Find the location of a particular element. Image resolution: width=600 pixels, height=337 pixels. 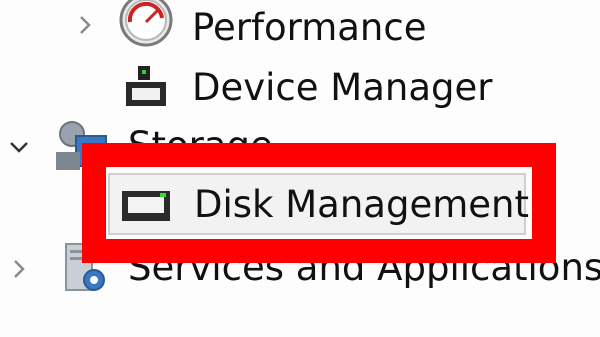

tree-item-label: Disk Management is located at coordinates (361, 204).